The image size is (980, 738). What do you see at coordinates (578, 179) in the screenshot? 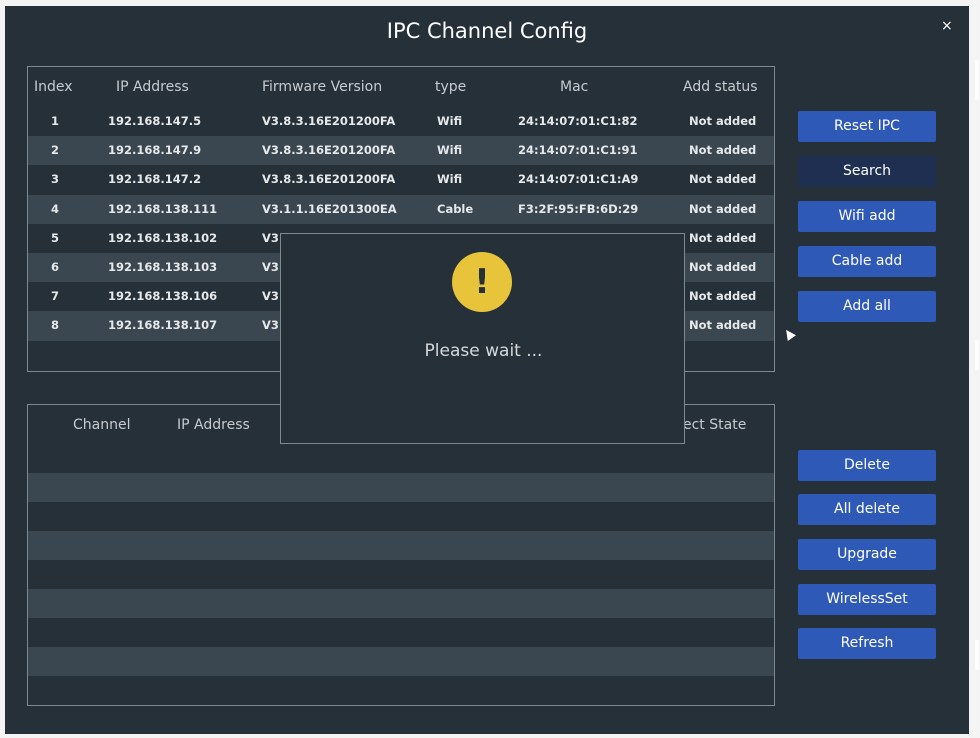
I see `cell-mac: 24:14:07:01:C1:A9` at bounding box center [578, 179].